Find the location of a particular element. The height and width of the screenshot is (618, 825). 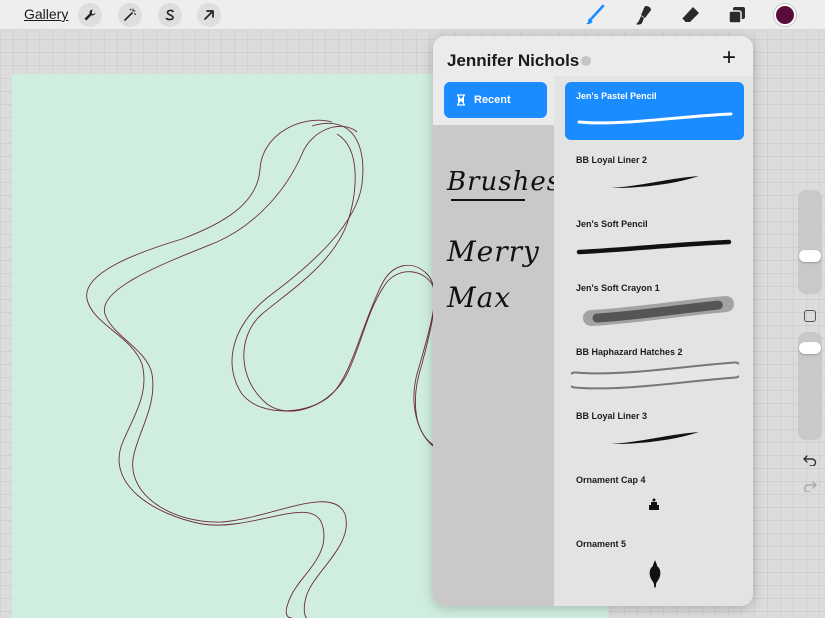

brush-item-ornament-5: Ornament 5 is located at coordinates (654, 565).